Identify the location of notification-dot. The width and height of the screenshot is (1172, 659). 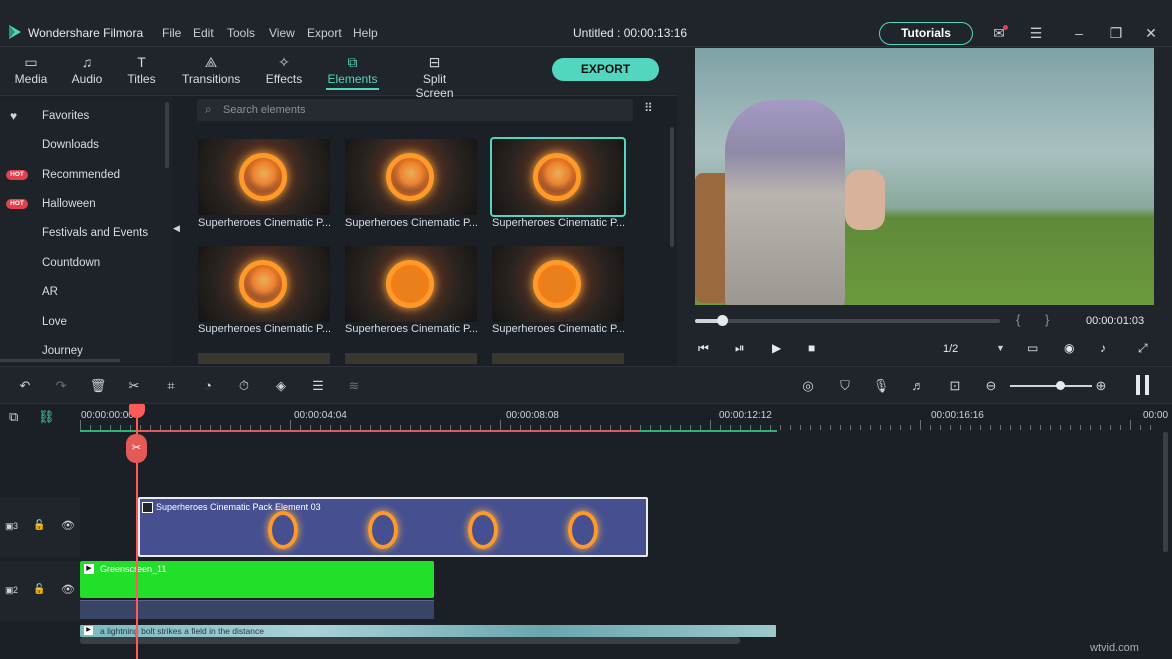
(1005, 27).